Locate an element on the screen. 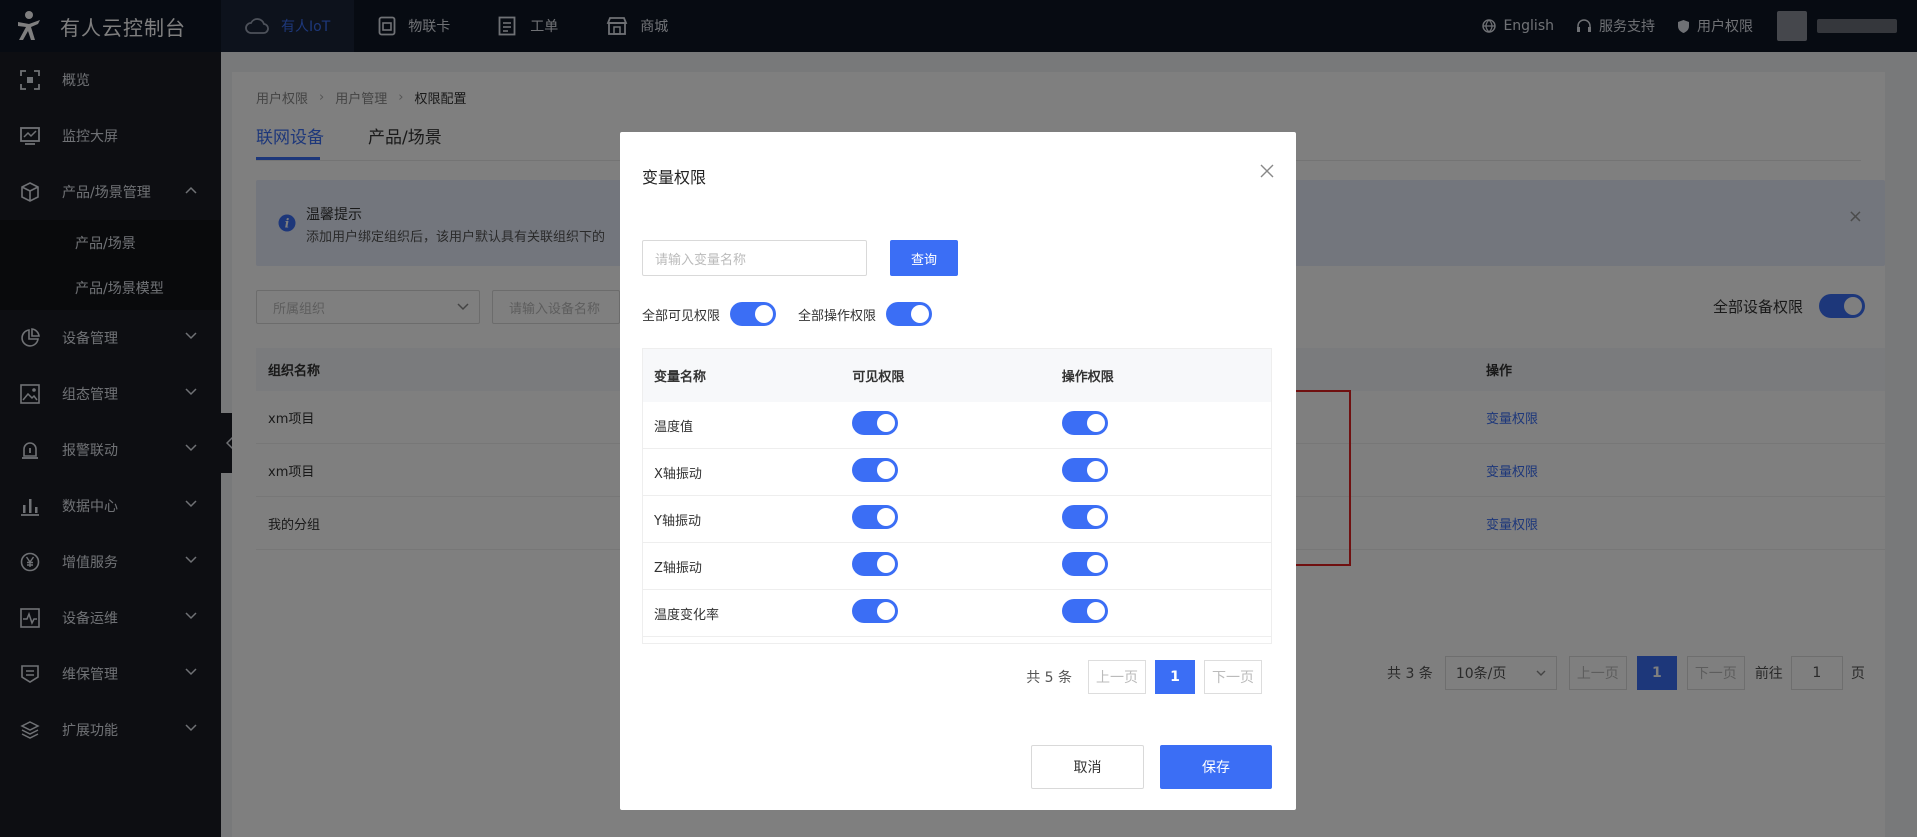  dialog-title: 变量权限 is located at coordinates (674, 177).